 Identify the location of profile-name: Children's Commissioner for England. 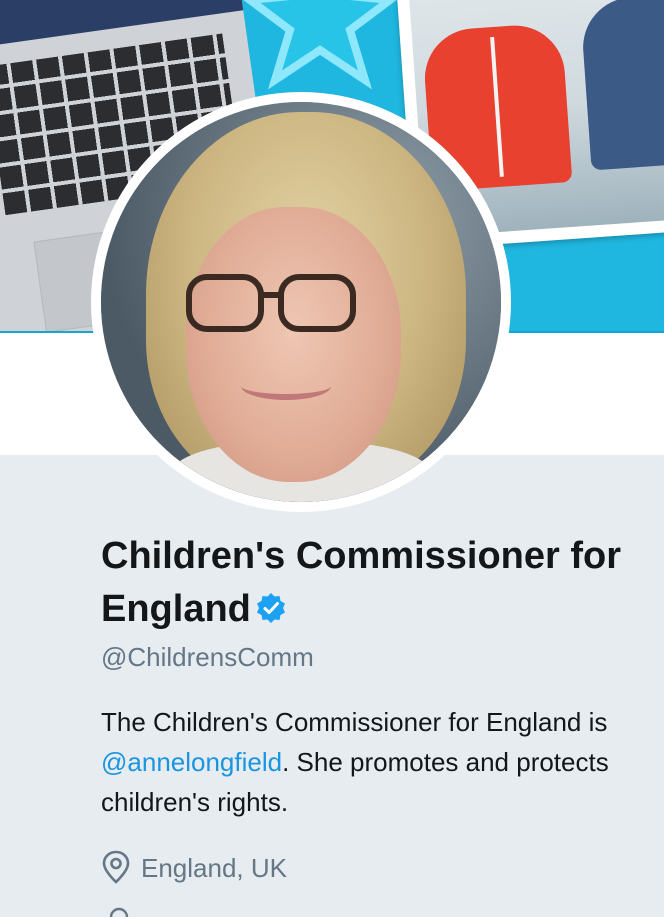
(371, 583).